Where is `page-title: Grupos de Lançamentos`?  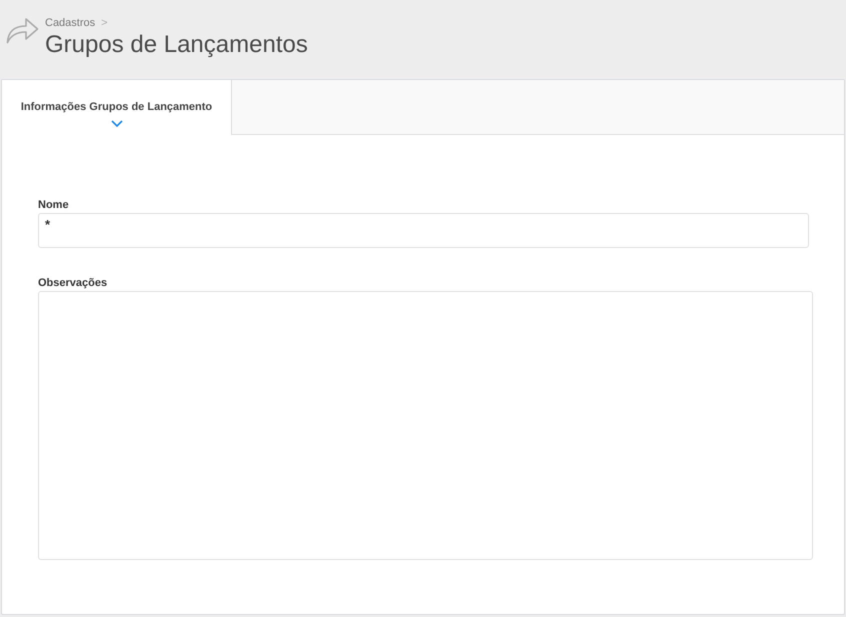 page-title: Grupos de Lançamentos is located at coordinates (176, 45).